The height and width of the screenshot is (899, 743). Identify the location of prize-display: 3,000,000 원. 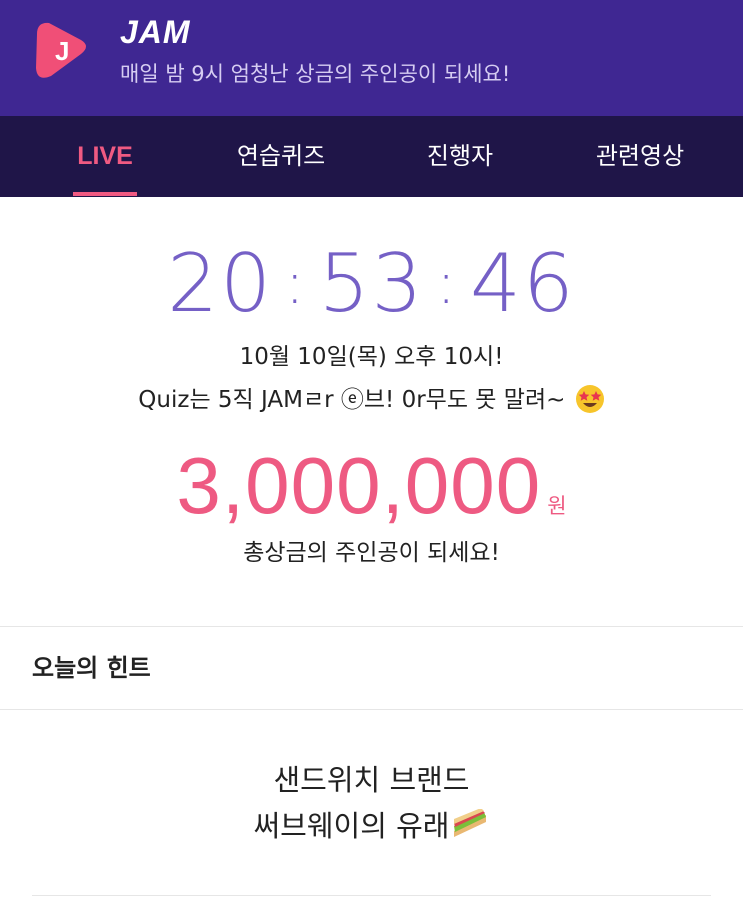
(371, 486).